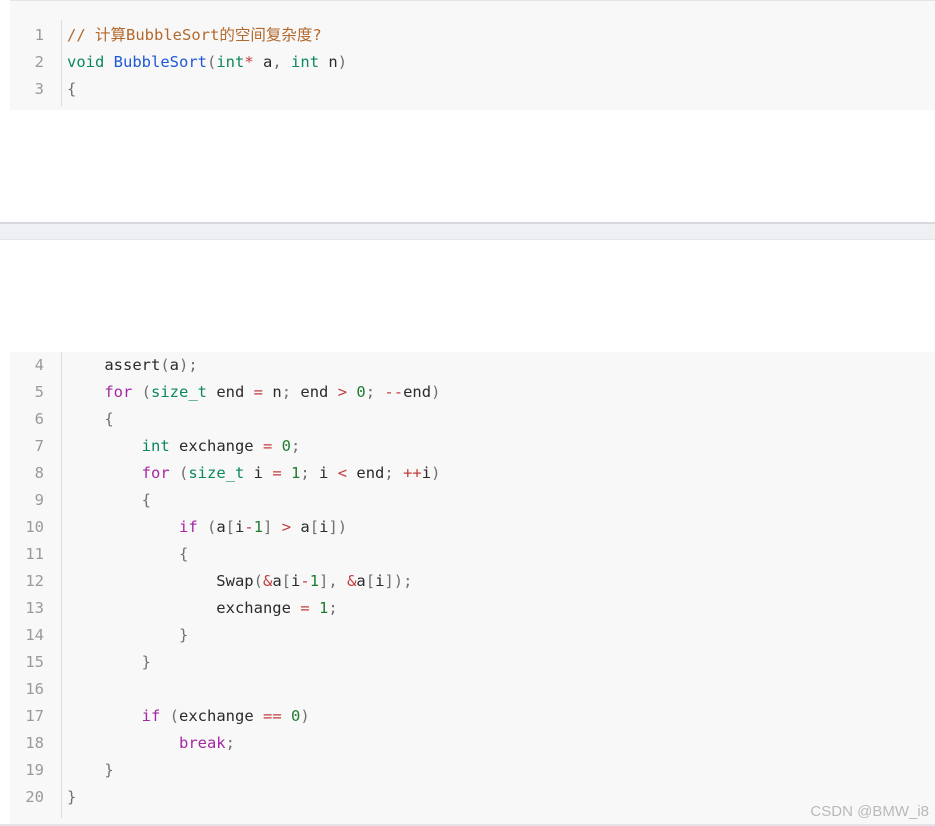  I want to click on code-token: ], so click(268, 527).